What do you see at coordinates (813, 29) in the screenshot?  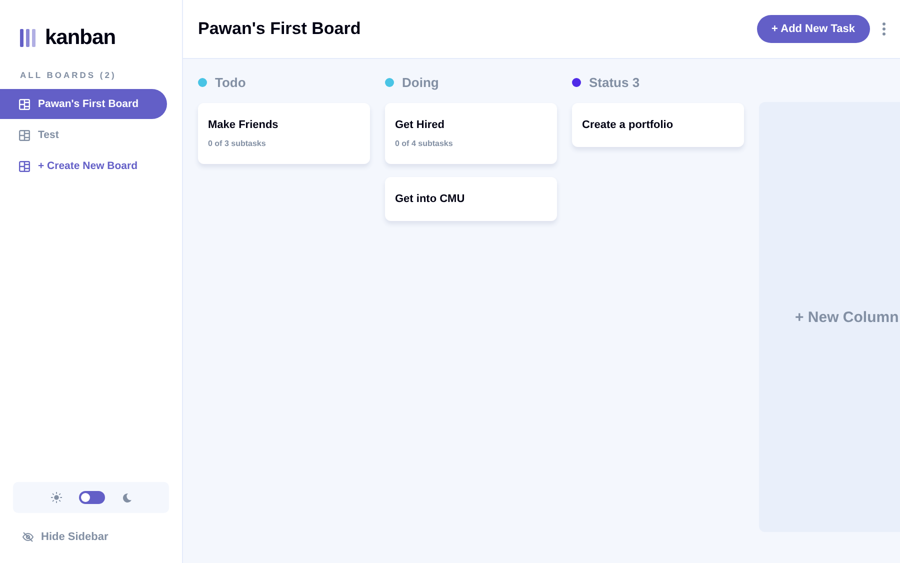 I see `add-task-button: + Add New Task` at bounding box center [813, 29].